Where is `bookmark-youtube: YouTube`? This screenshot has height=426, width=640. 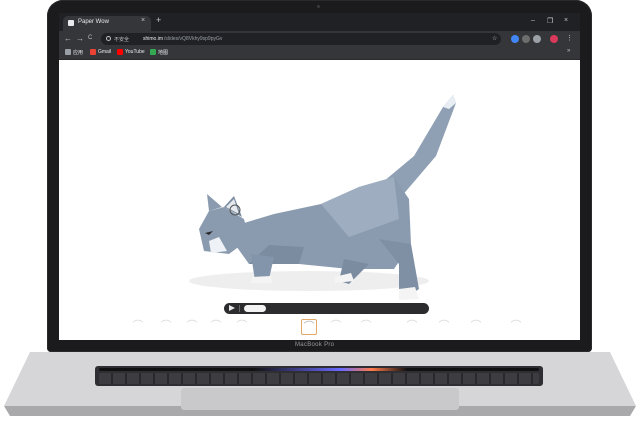
bookmark-youtube: YouTube is located at coordinates (135, 52).